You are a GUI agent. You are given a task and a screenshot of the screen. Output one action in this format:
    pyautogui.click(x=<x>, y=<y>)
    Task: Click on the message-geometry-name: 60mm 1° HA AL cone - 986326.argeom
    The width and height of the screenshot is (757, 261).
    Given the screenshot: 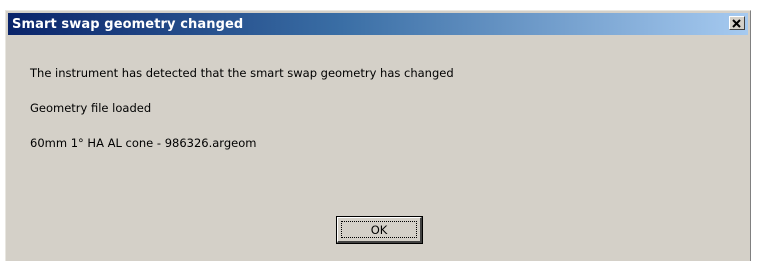 What is the action you would take?
    pyautogui.click(x=143, y=143)
    